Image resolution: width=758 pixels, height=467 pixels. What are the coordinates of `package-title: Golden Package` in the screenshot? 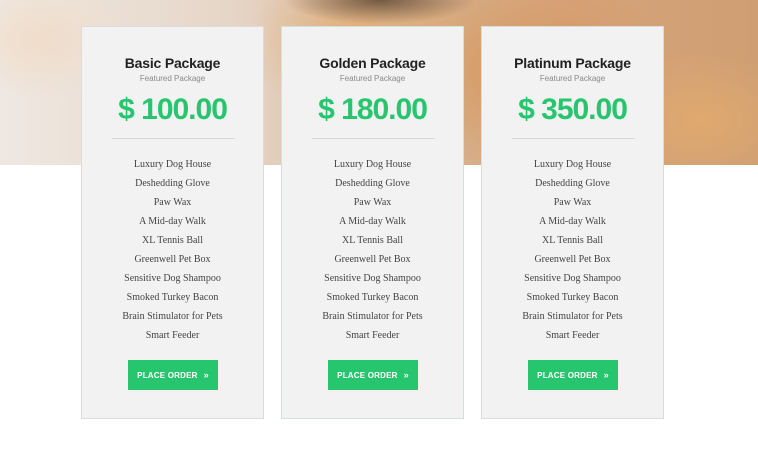 It's located at (372, 63).